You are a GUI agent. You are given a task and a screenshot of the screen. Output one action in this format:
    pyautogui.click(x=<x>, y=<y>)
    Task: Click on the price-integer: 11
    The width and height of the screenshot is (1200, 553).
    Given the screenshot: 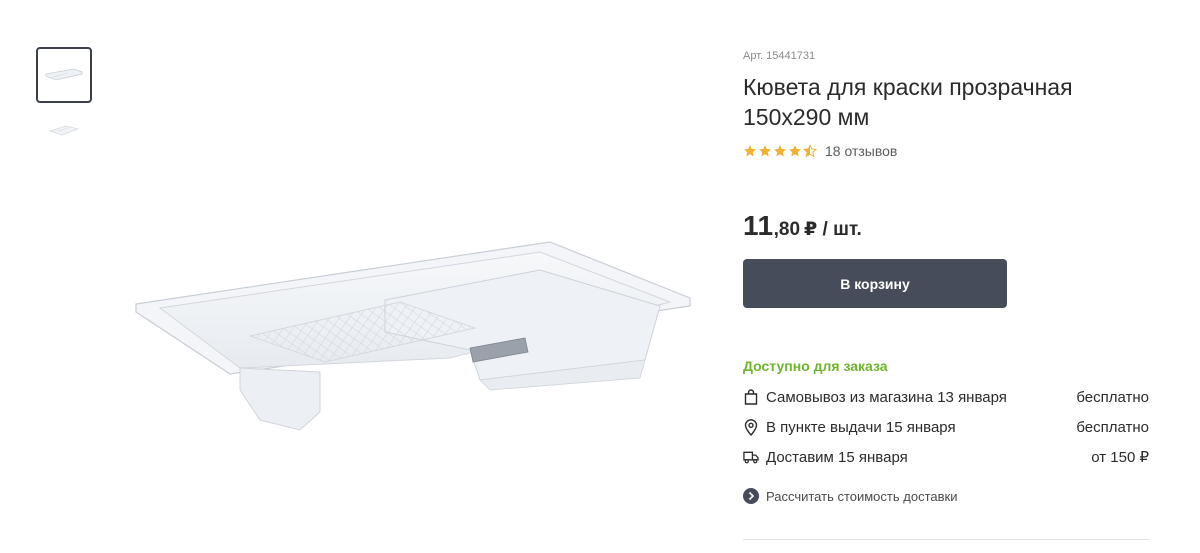 What is the action you would take?
    pyautogui.click(x=758, y=225)
    